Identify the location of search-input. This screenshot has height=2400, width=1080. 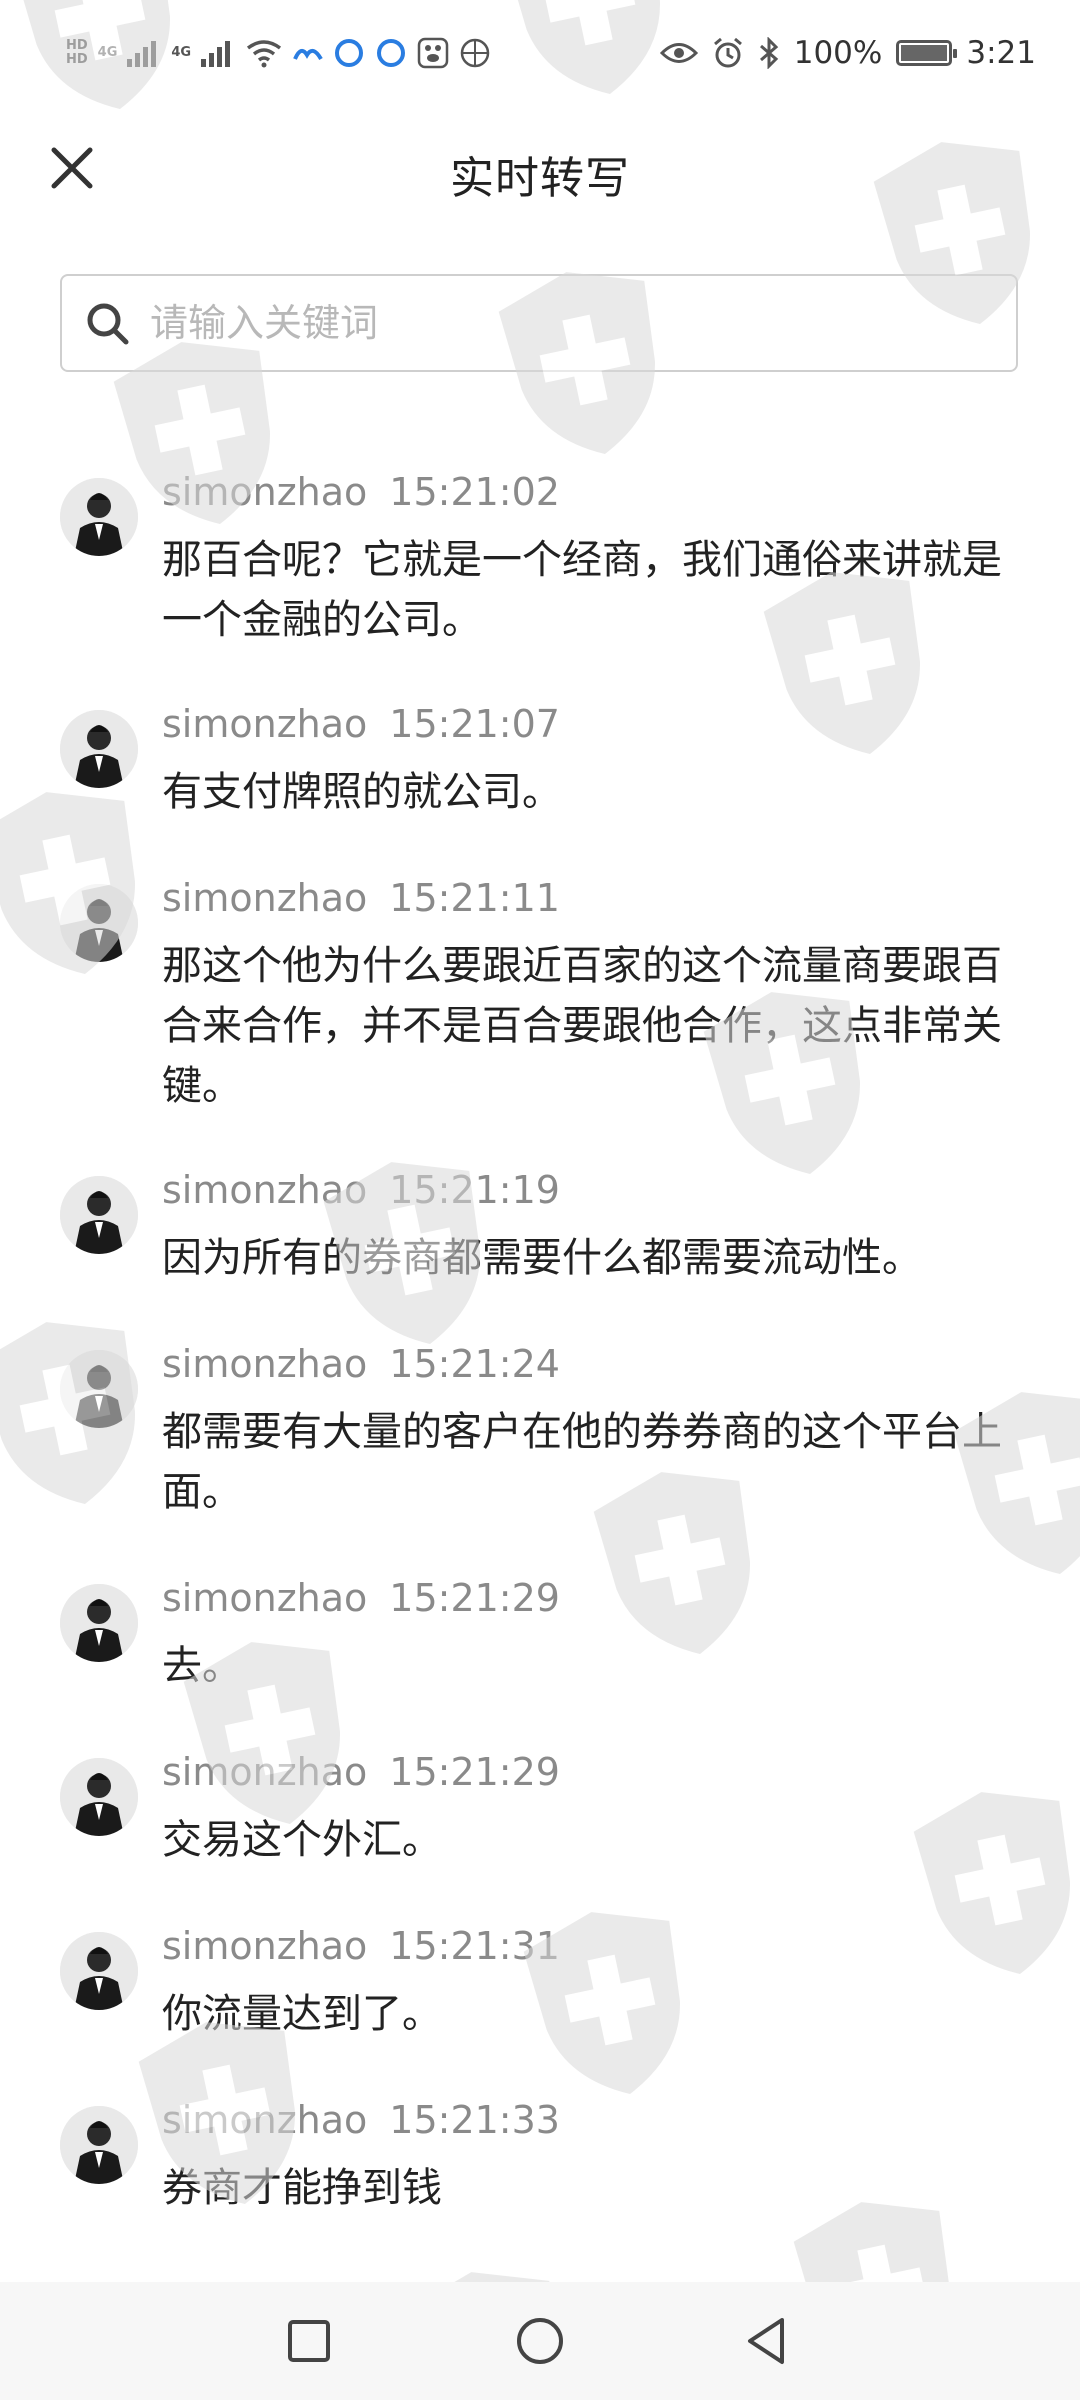
(582, 323).